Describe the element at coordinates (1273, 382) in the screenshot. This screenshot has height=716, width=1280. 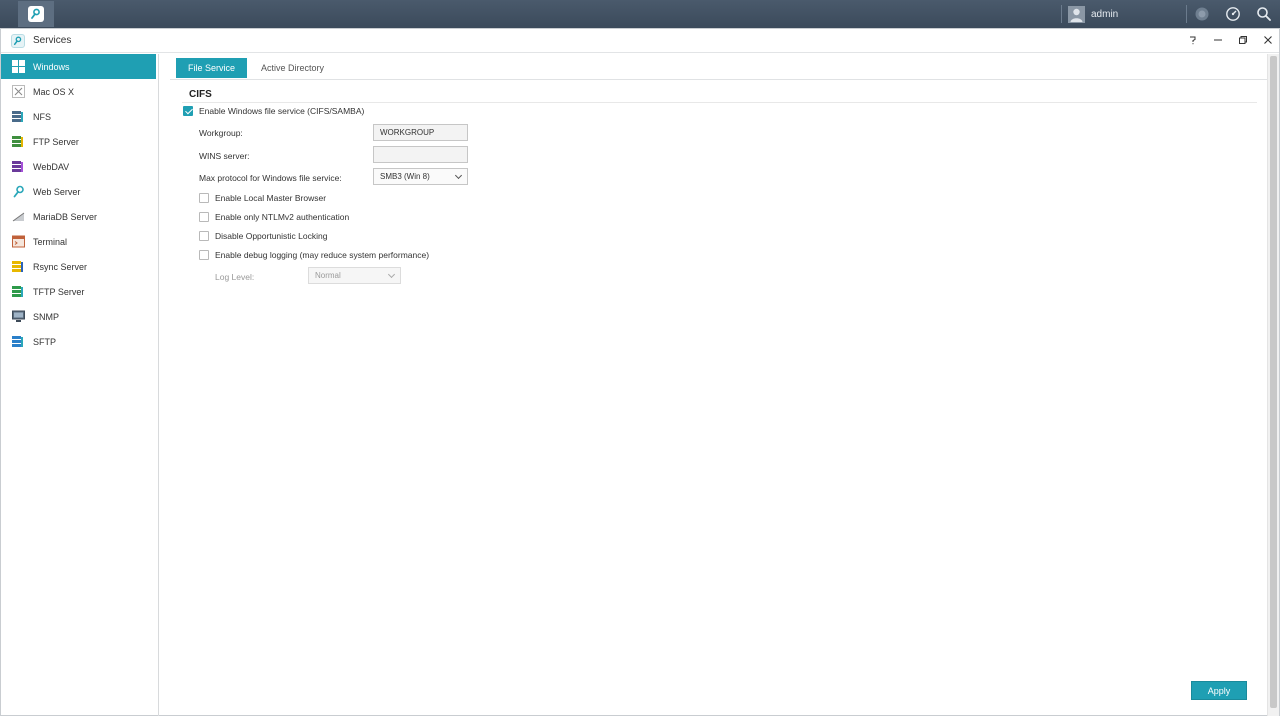
I see `scrollbar-thumb` at that location.